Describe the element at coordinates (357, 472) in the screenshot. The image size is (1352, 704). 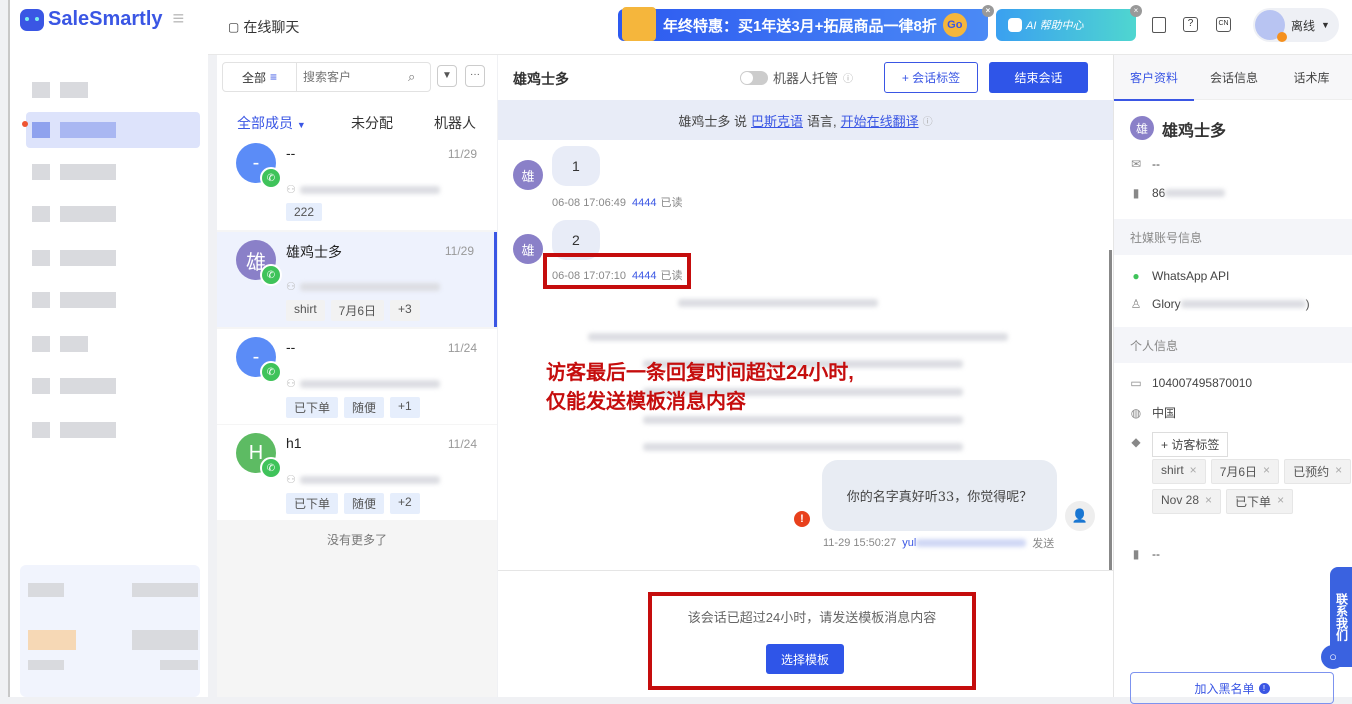
I see `conversation-item: H ✆ h1 11/24 ⚇ 已下单 随便 +2` at that location.